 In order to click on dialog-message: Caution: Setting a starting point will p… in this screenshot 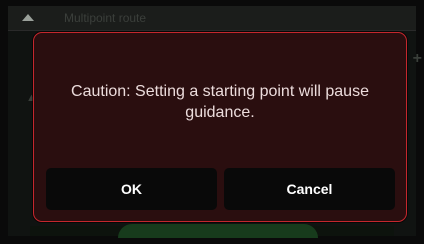, I will do `click(220, 102)`.